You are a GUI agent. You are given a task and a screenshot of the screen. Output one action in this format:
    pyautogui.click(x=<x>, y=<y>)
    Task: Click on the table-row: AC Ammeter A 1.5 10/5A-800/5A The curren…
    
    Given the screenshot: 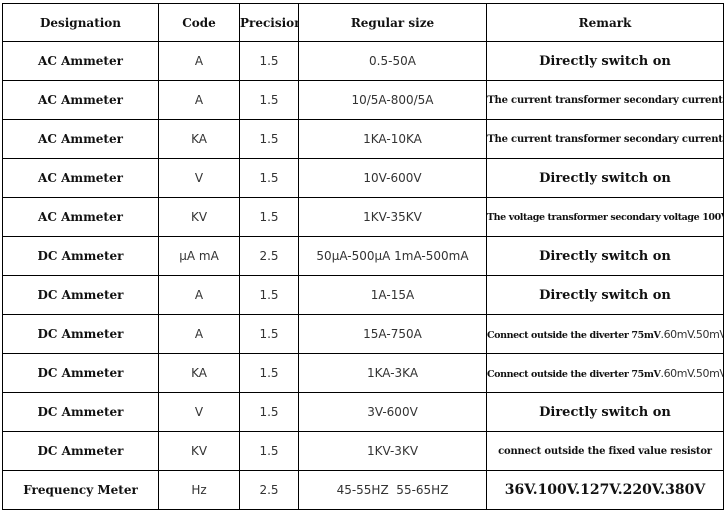 What is the action you would take?
    pyautogui.click(x=363, y=100)
    